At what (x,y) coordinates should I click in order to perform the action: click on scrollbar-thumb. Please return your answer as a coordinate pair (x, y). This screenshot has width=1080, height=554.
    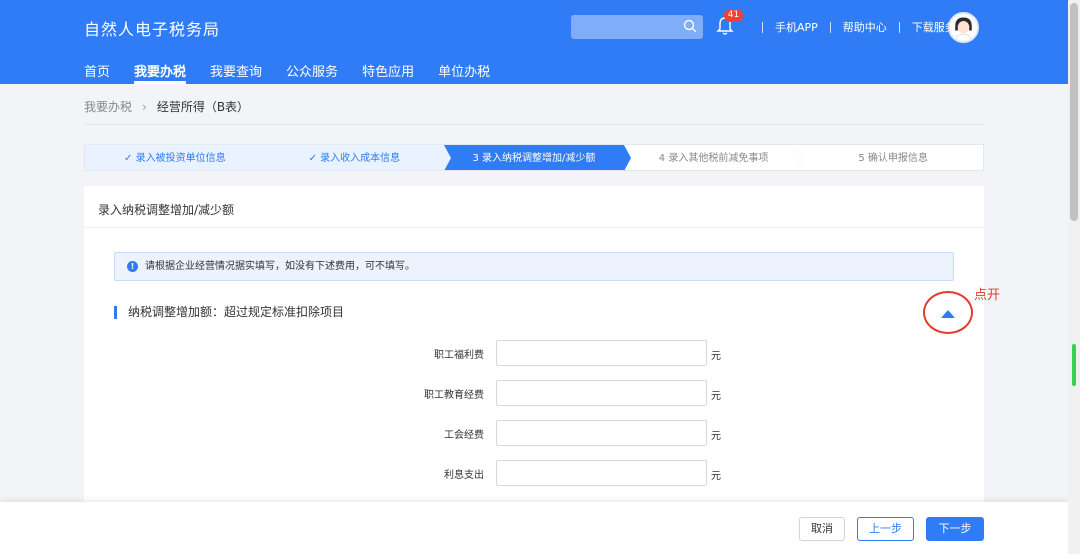
    Looking at the image, I should click on (1074, 112).